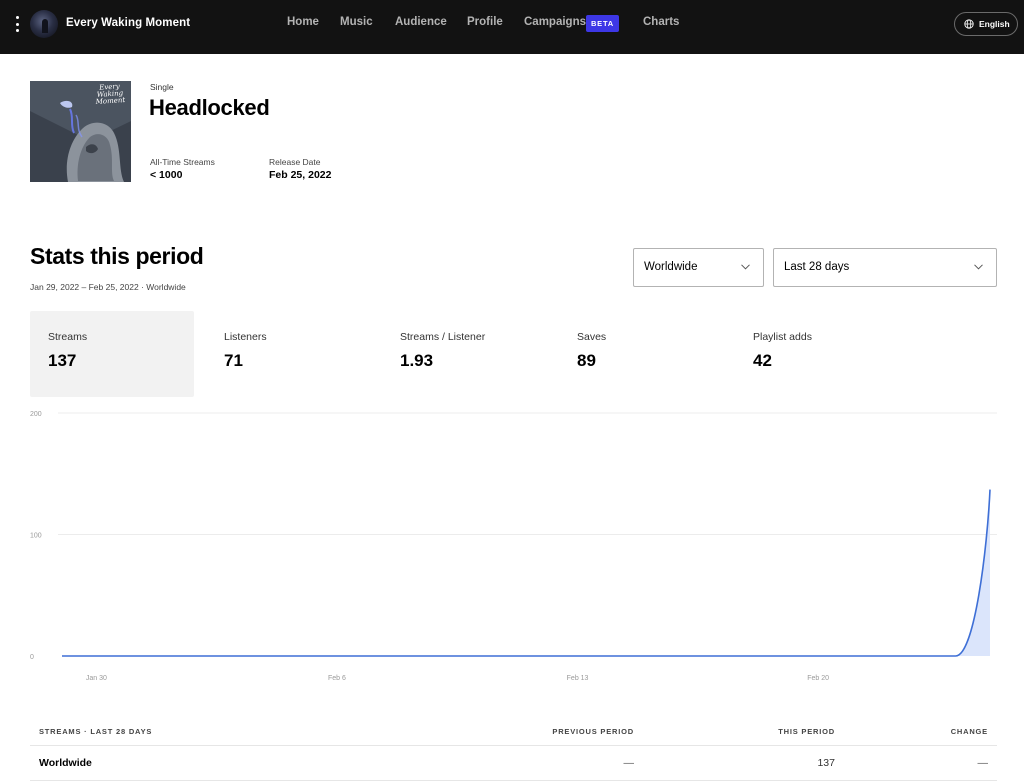  Describe the element at coordinates (983, 763) in the screenshot. I see `row-change: —` at that location.